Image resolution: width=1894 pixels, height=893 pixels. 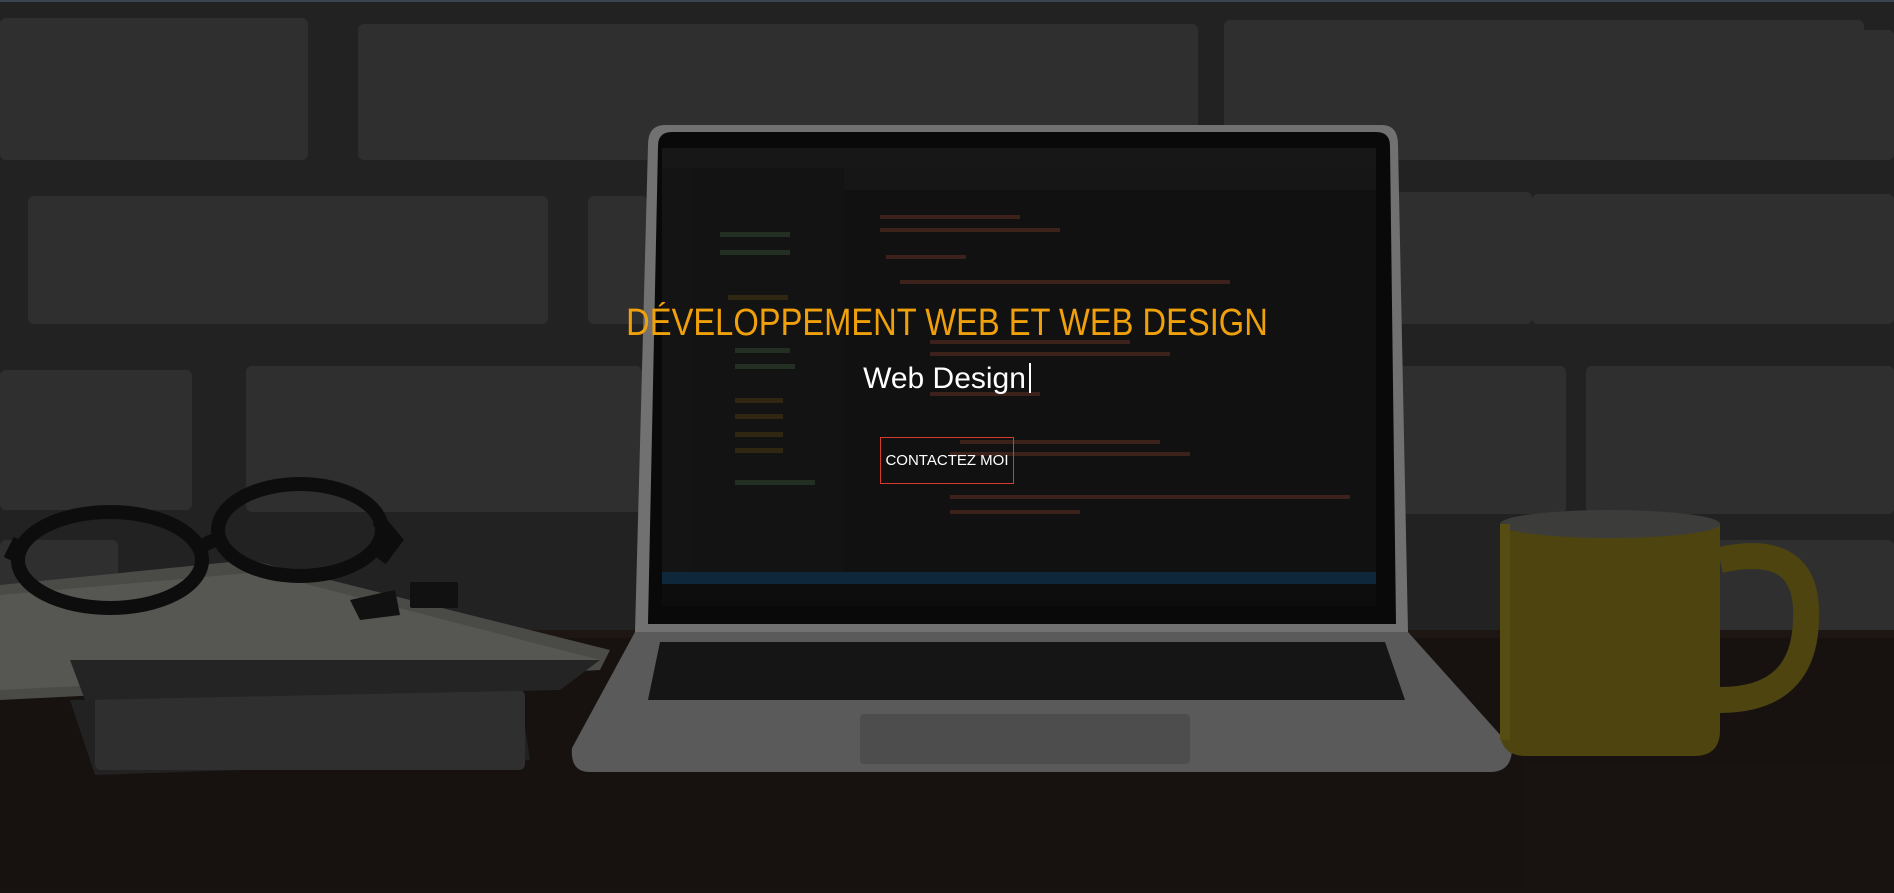 What do you see at coordinates (947, 323) in the screenshot?
I see `hero-title: DÉVELOPPEMENT WEB ET WEB DESIGN` at bounding box center [947, 323].